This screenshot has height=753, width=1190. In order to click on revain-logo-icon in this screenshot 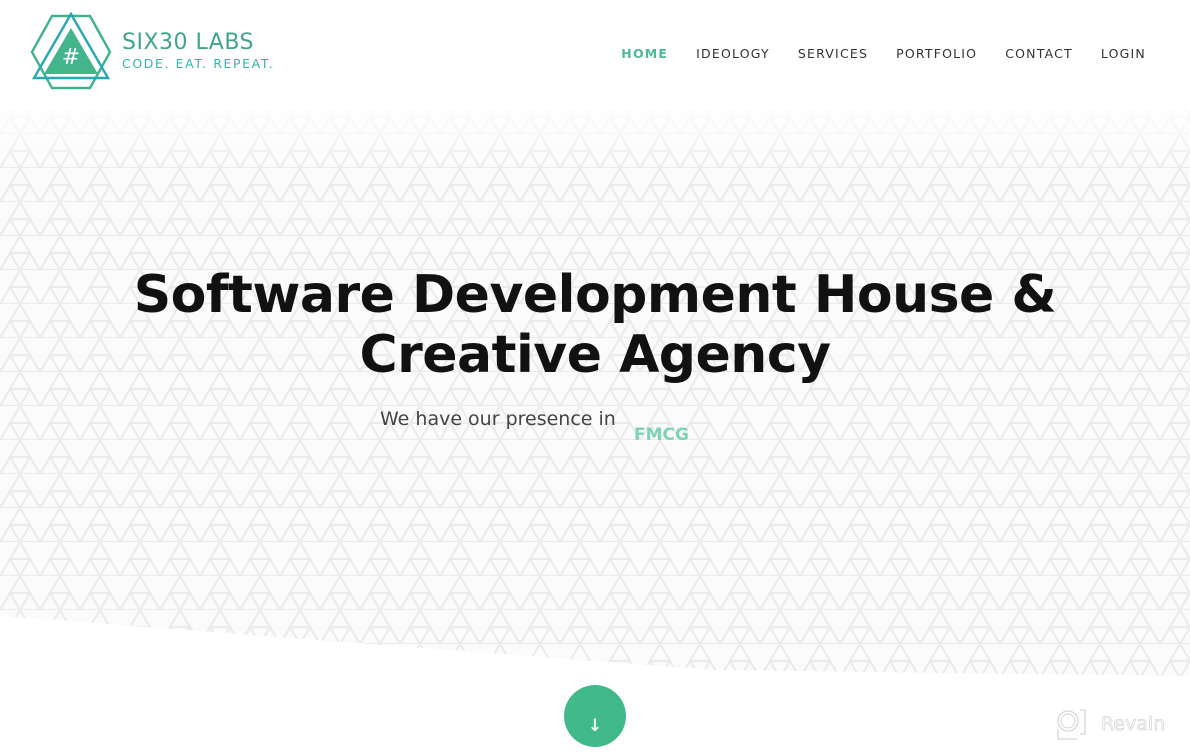, I will do `click(1071, 724)`.